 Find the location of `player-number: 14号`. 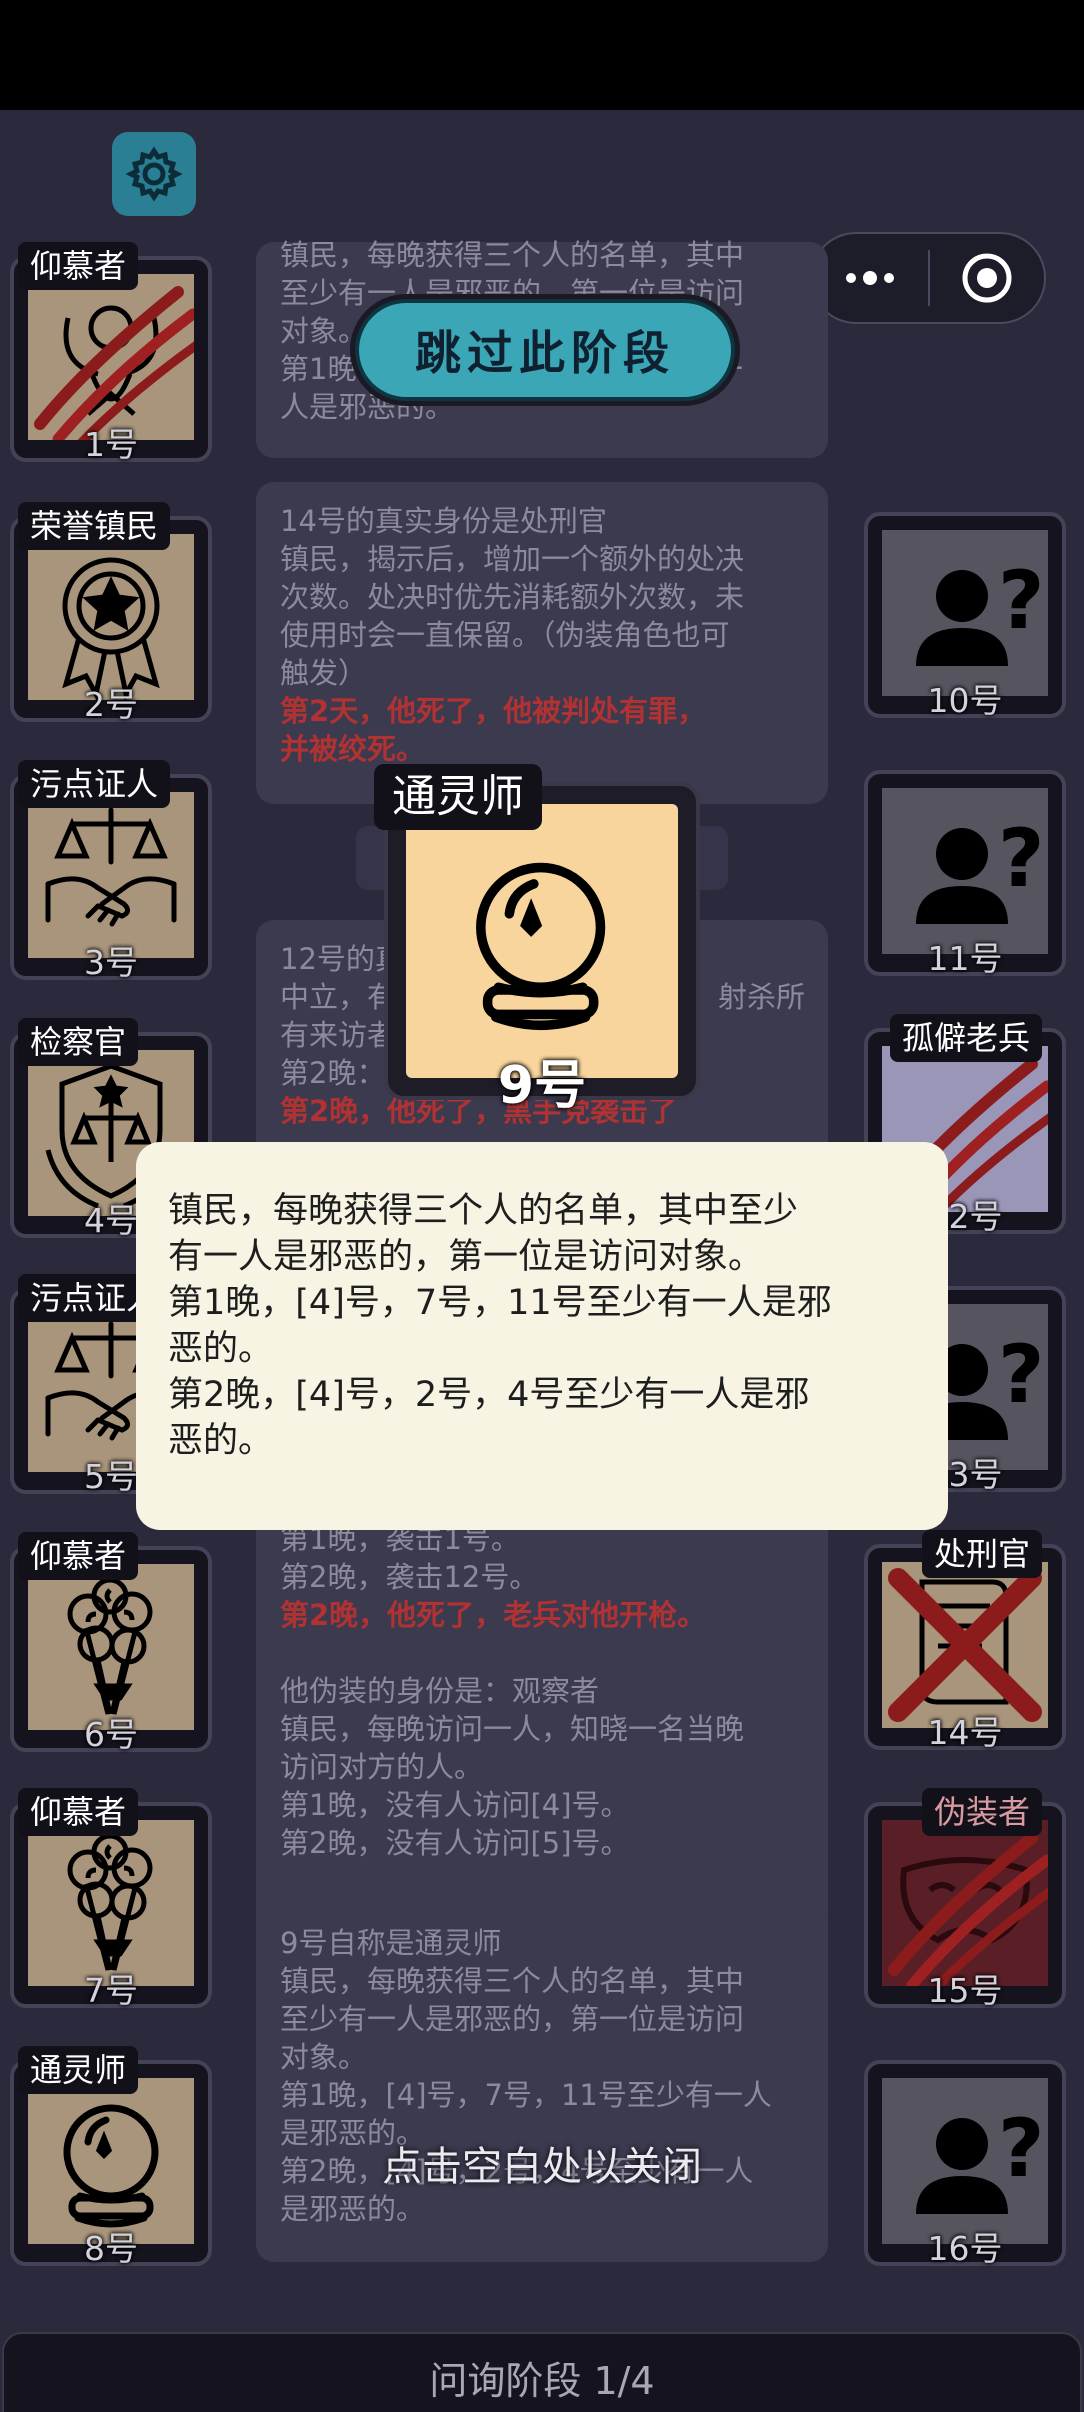

player-number: 14号 is located at coordinates (965, 1732).